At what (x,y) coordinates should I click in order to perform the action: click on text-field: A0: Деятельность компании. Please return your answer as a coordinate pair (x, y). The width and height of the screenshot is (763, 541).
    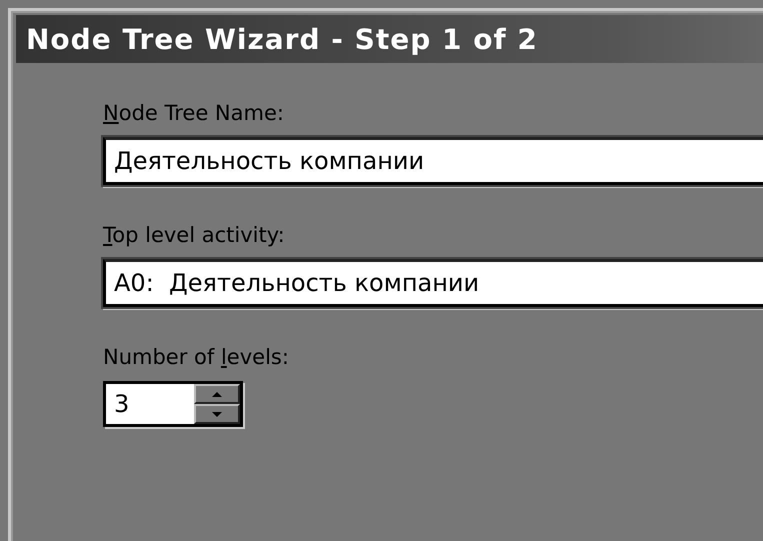
    Looking at the image, I should click on (433, 283).